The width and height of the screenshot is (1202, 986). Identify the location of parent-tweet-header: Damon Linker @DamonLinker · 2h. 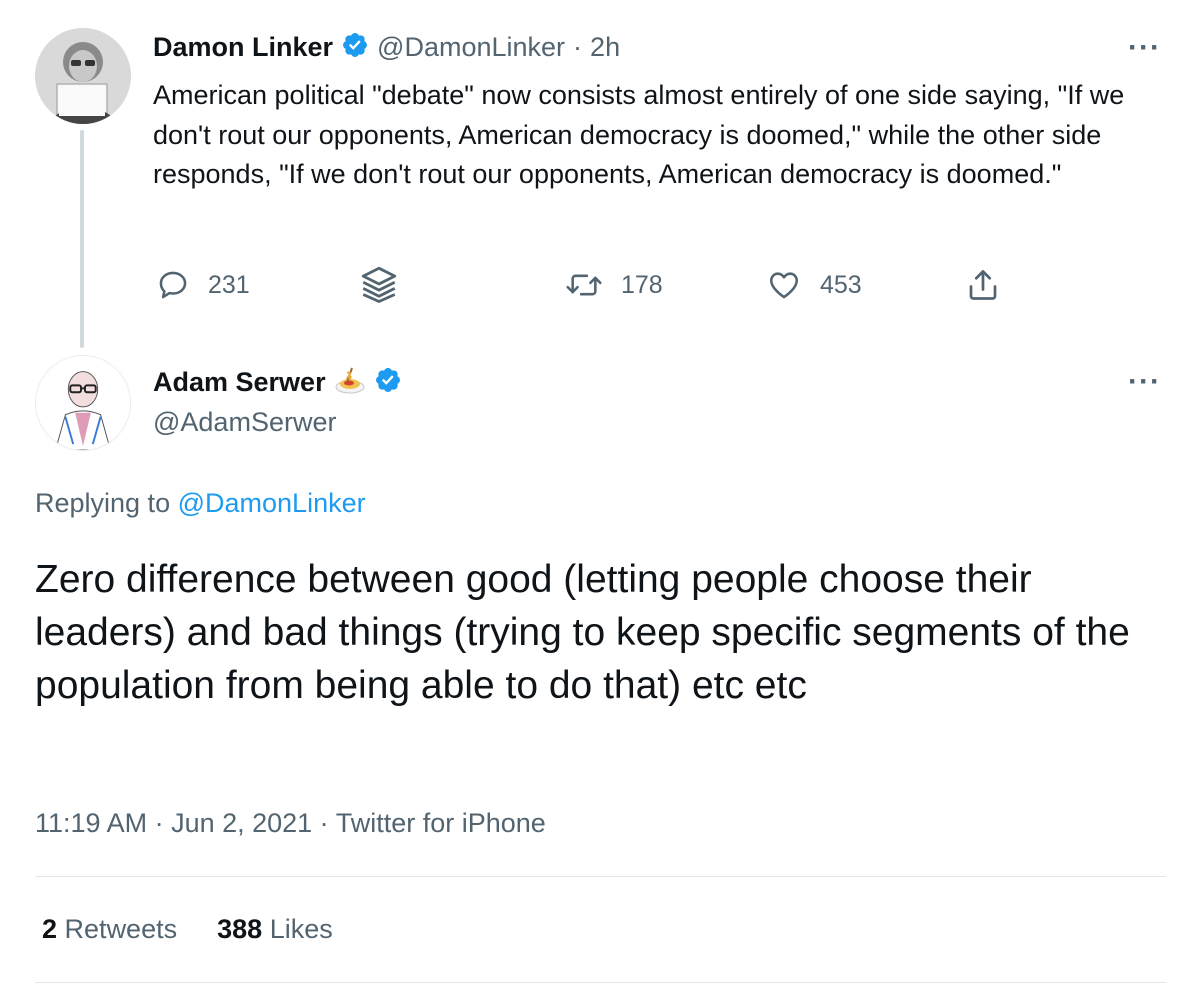
(386, 47).